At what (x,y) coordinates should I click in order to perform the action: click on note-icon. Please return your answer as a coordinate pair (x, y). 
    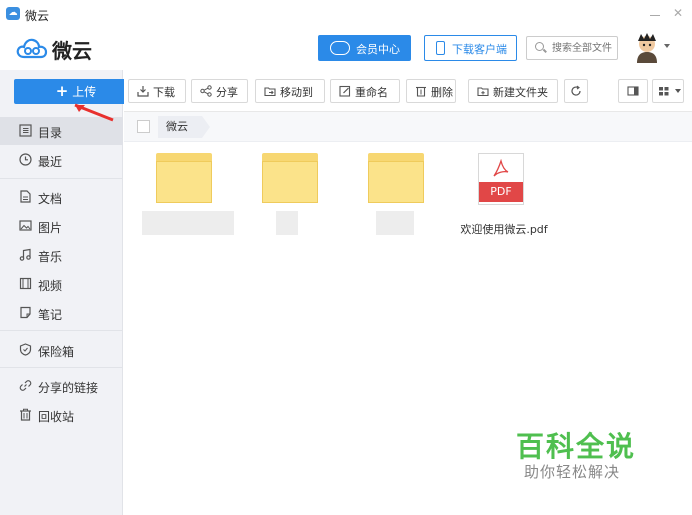
    Looking at the image, I should click on (25, 312).